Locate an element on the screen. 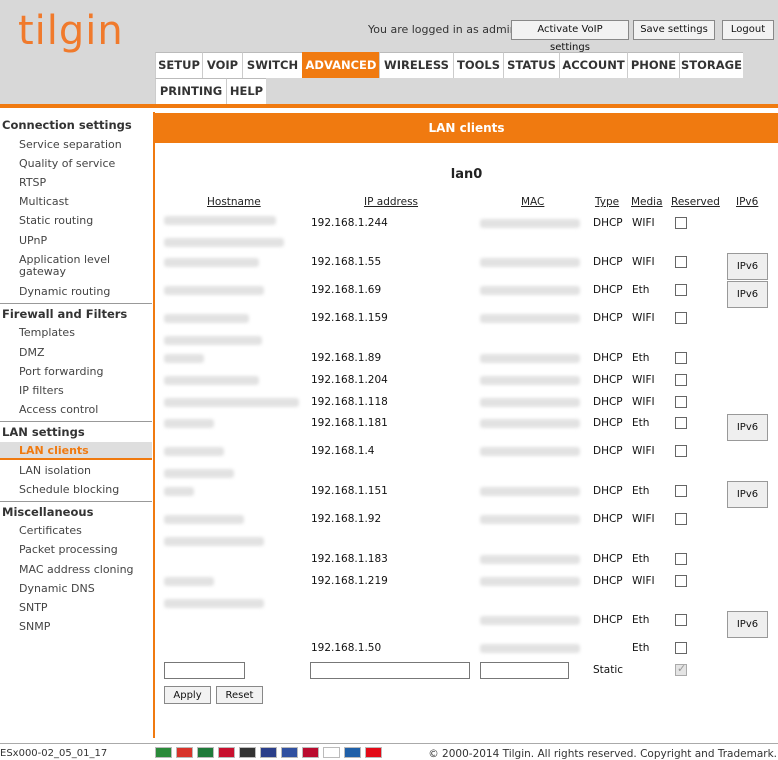  client-media: WIFI is located at coordinates (643, 318).